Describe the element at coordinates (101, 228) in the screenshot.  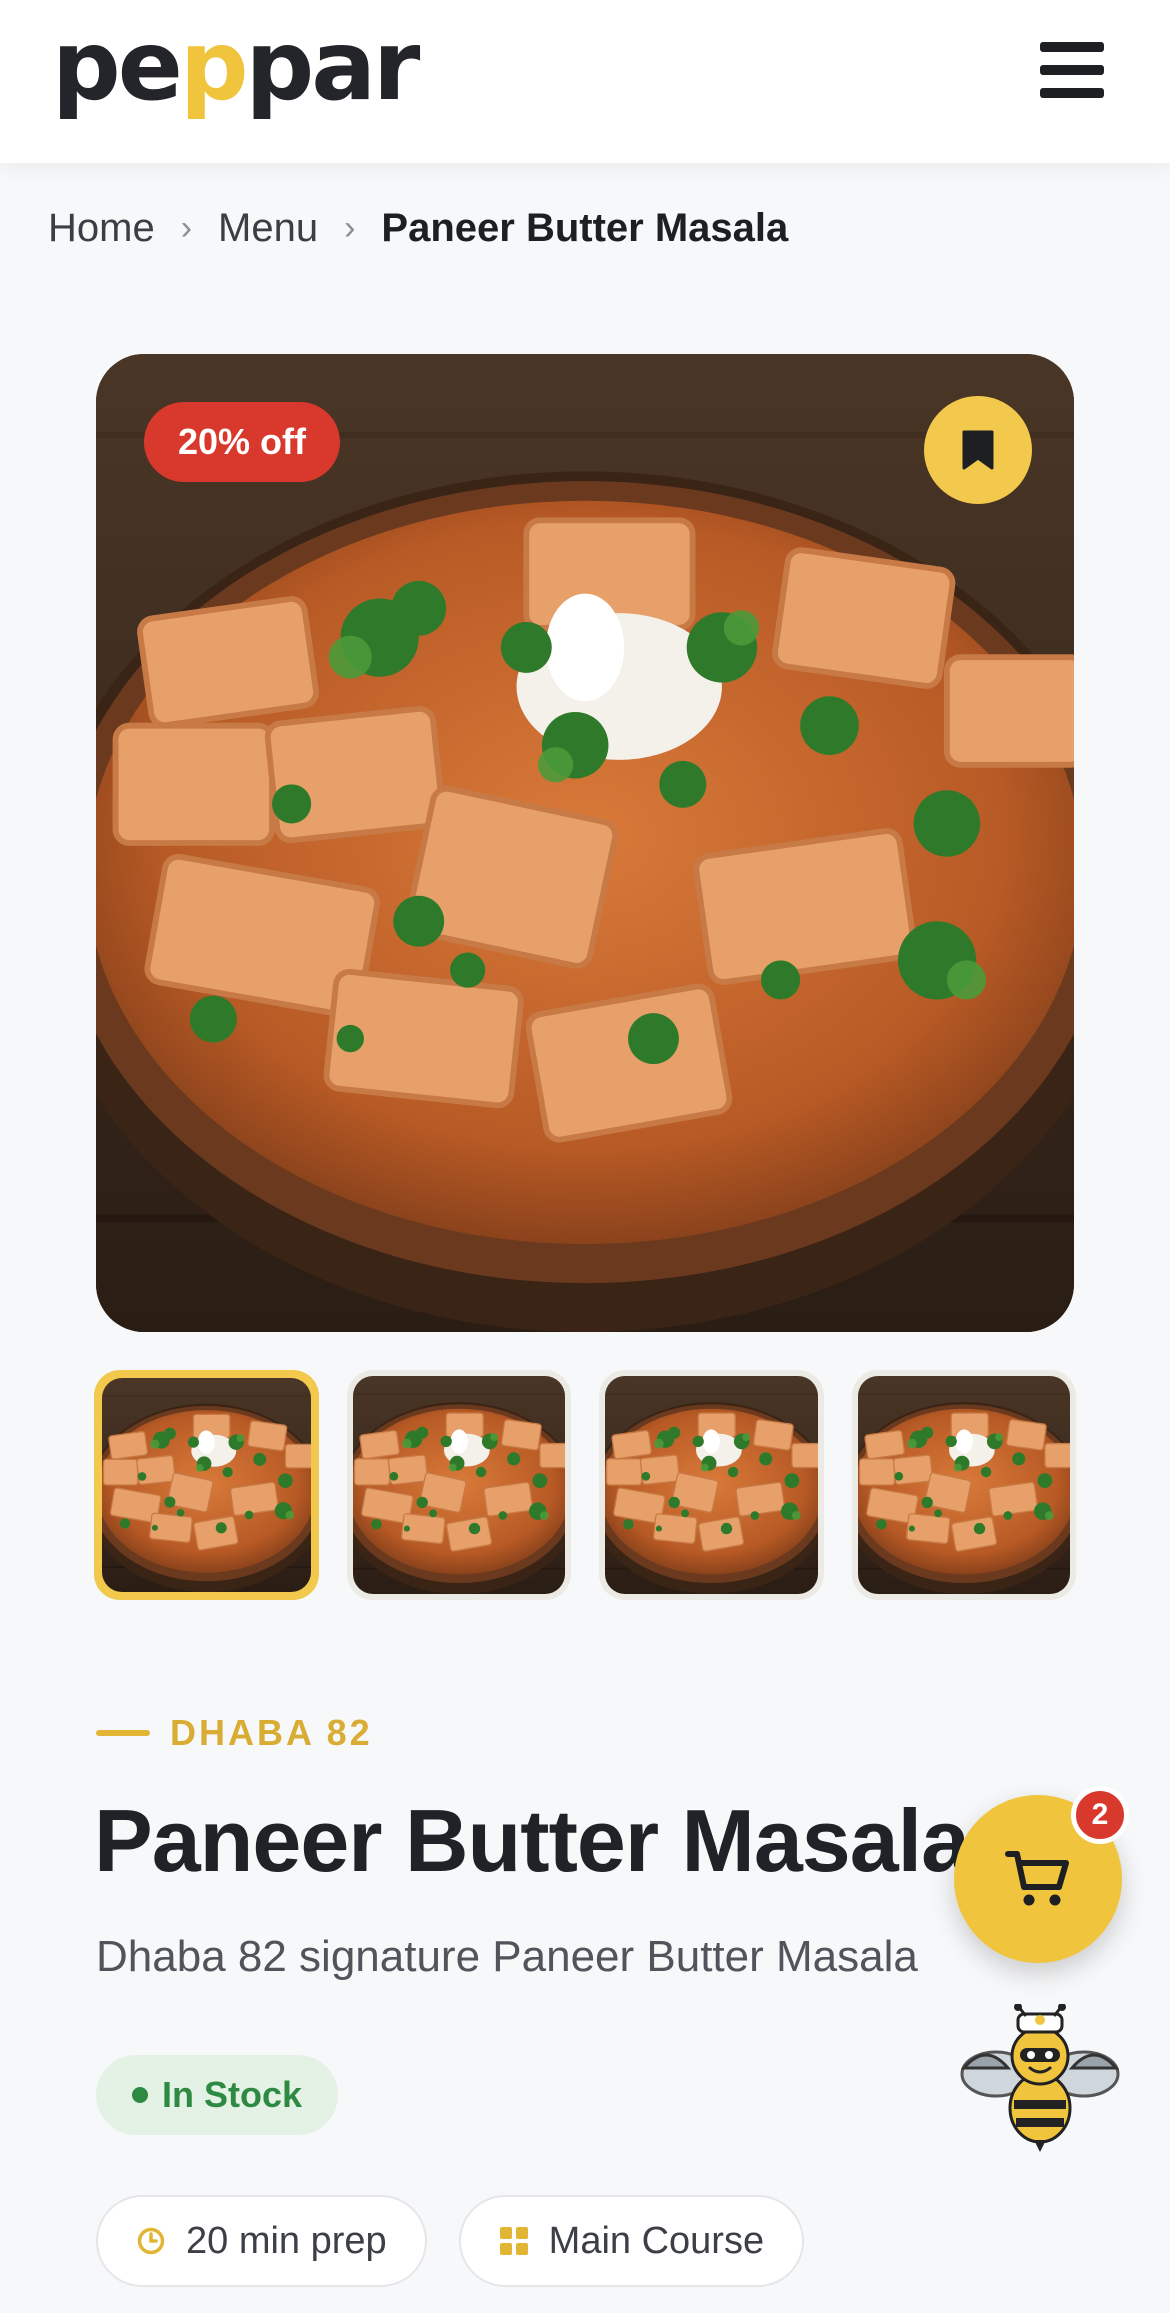
I see `breadcrumb-home: Home` at that location.